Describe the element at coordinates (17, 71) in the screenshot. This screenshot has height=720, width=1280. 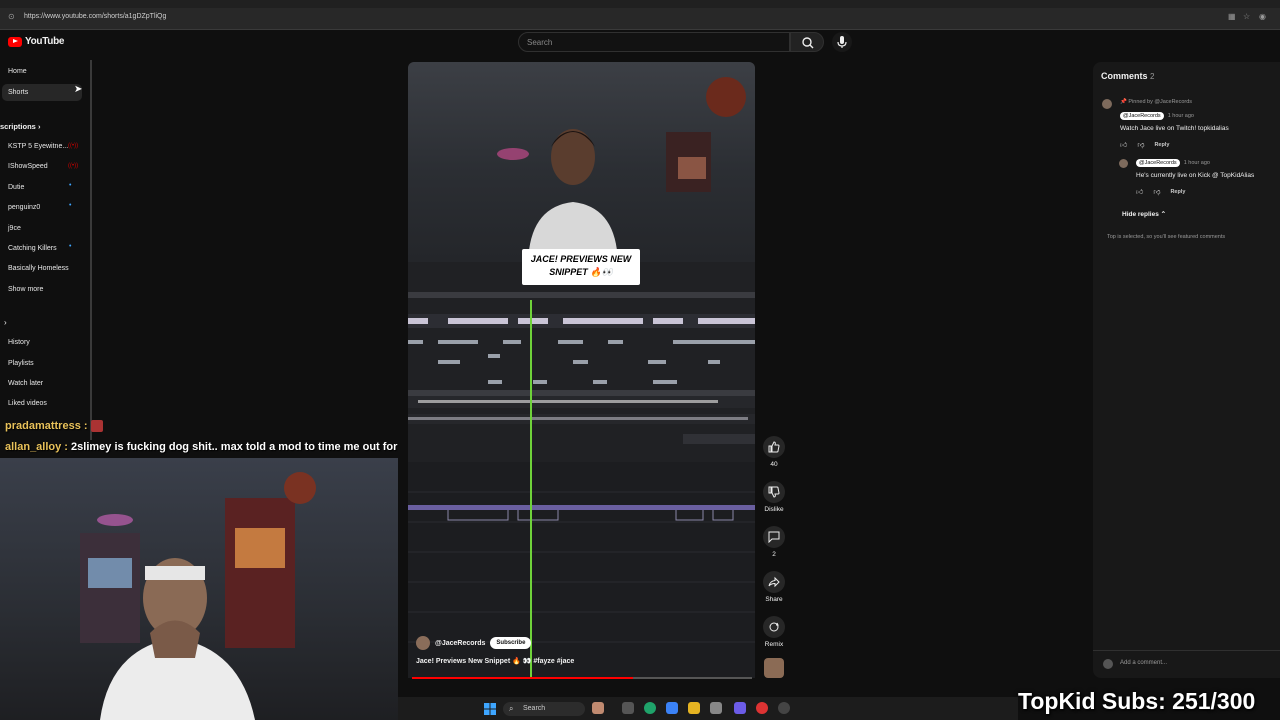
I see `sidebar-item-home: Home` at that location.